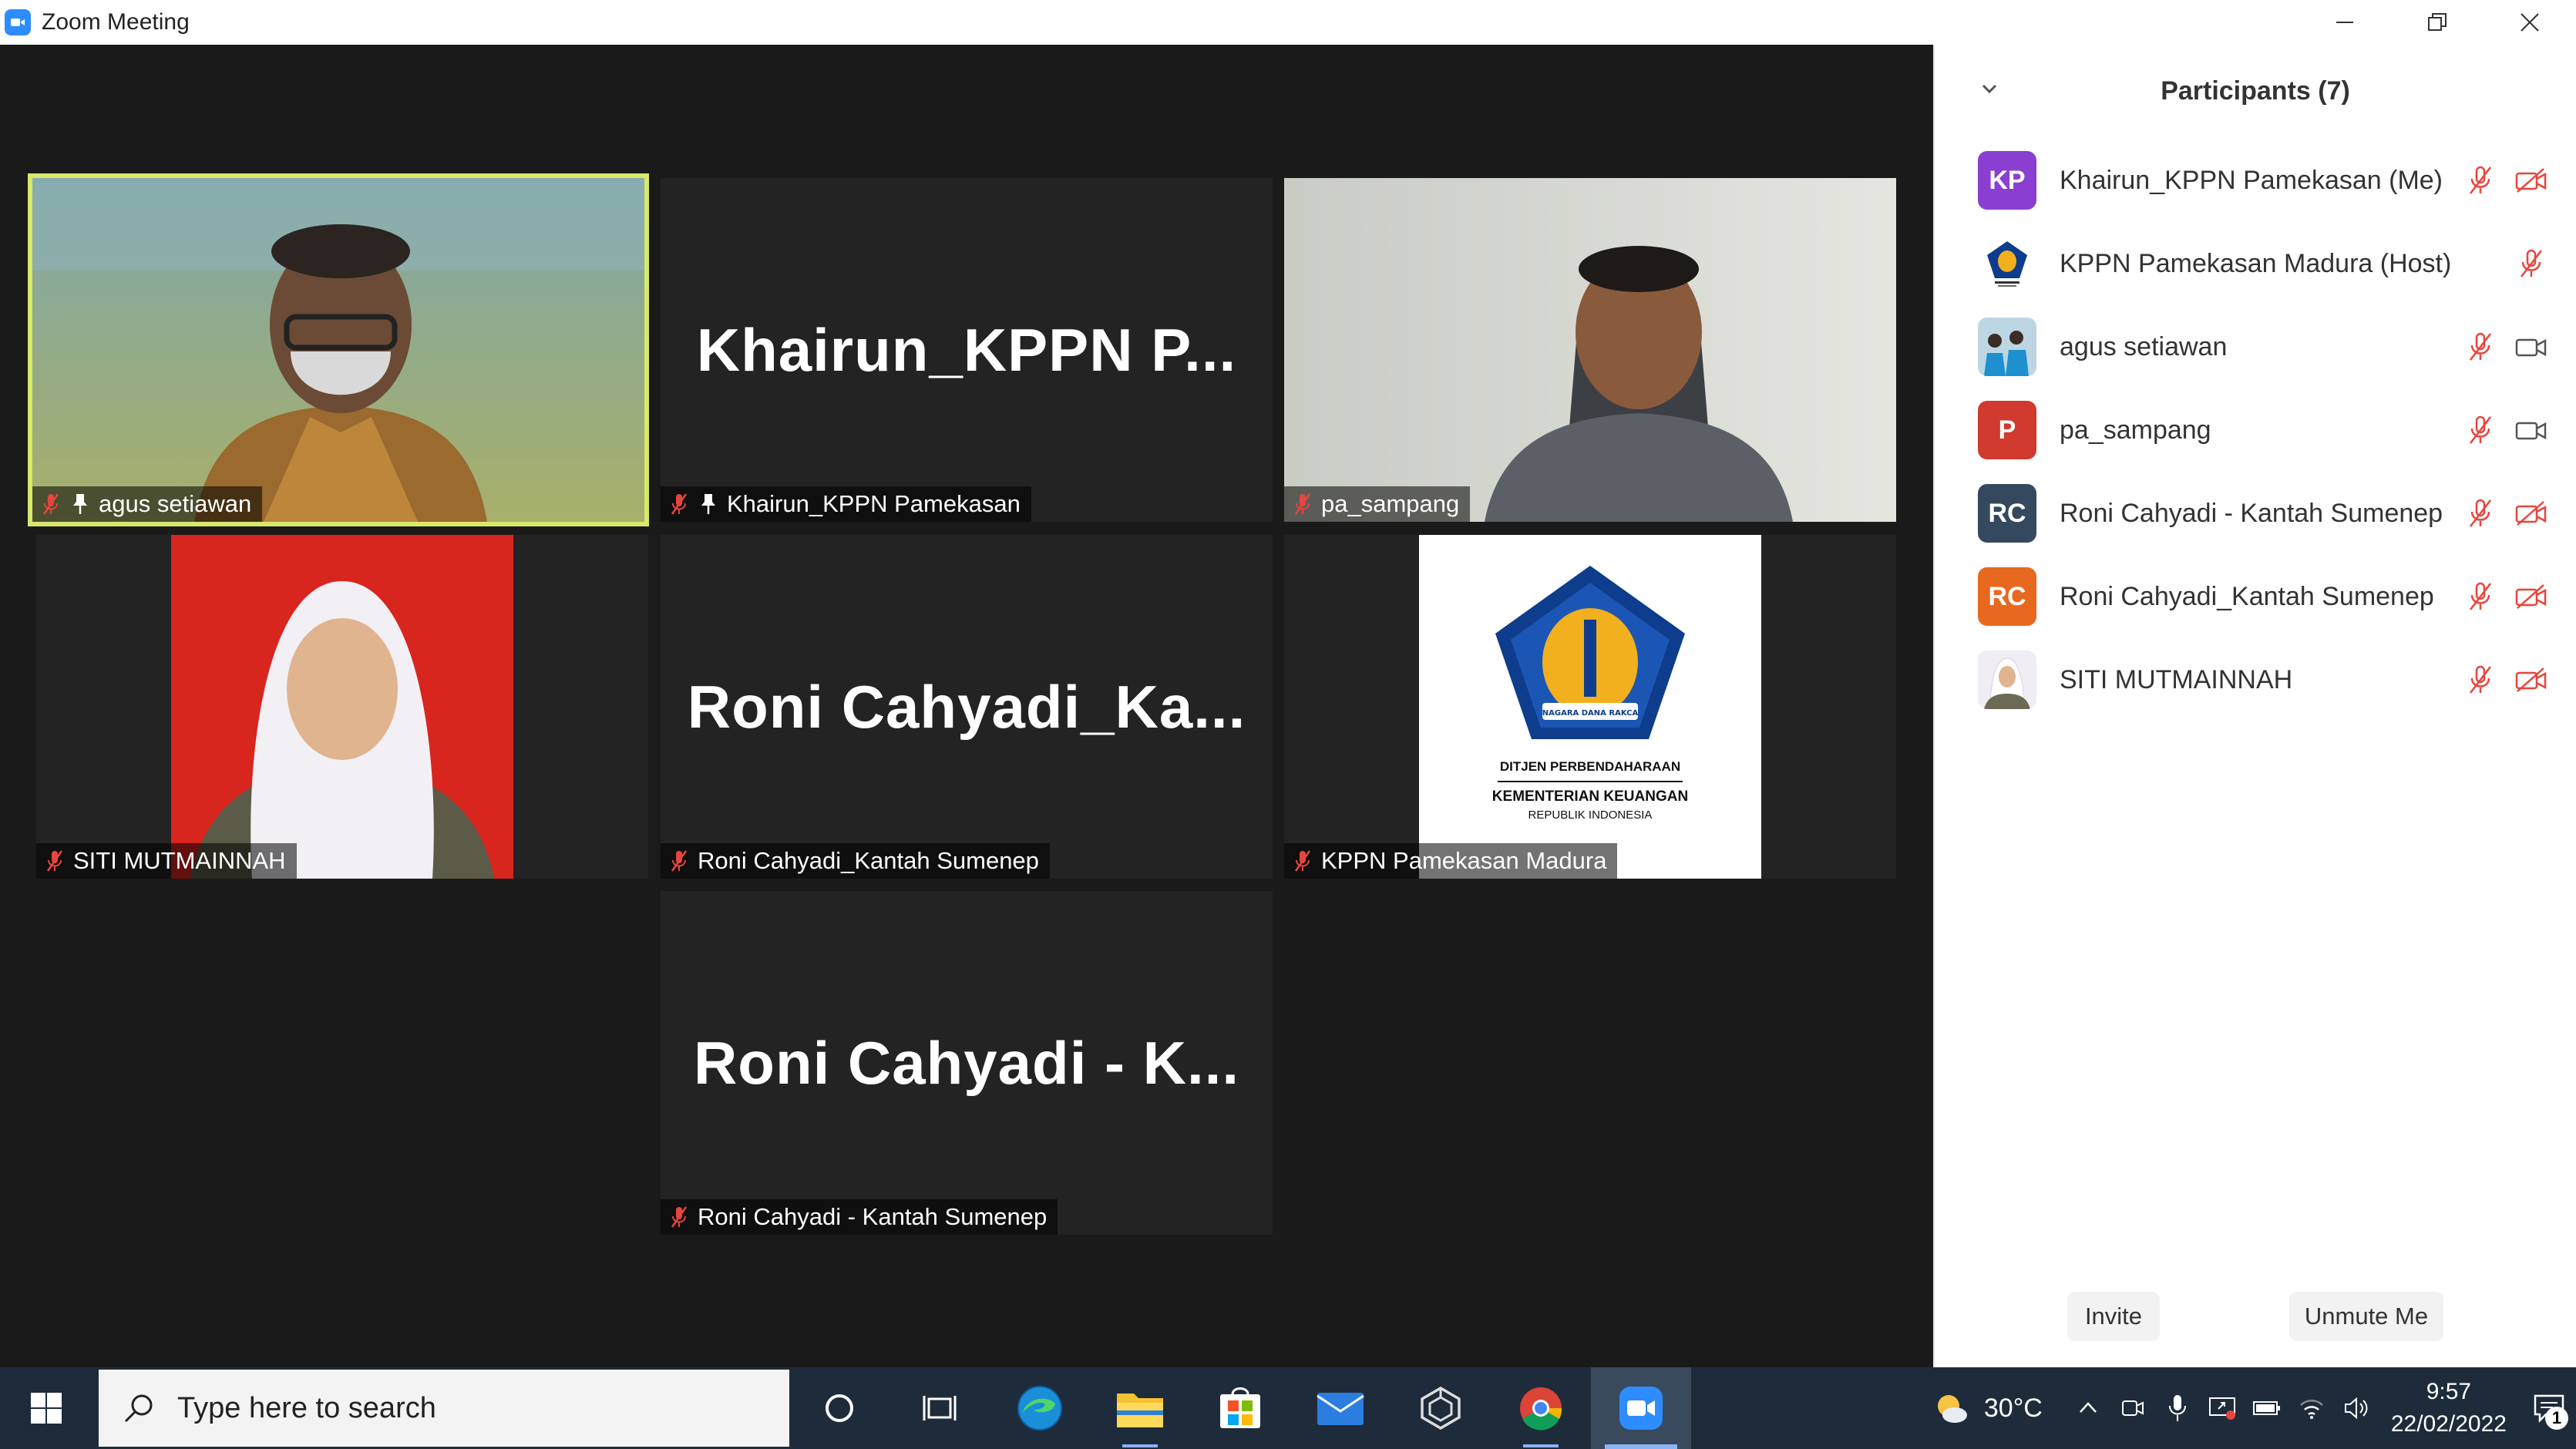 This screenshot has height=1449, width=2576. I want to click on avatar, so click(2007, 680).